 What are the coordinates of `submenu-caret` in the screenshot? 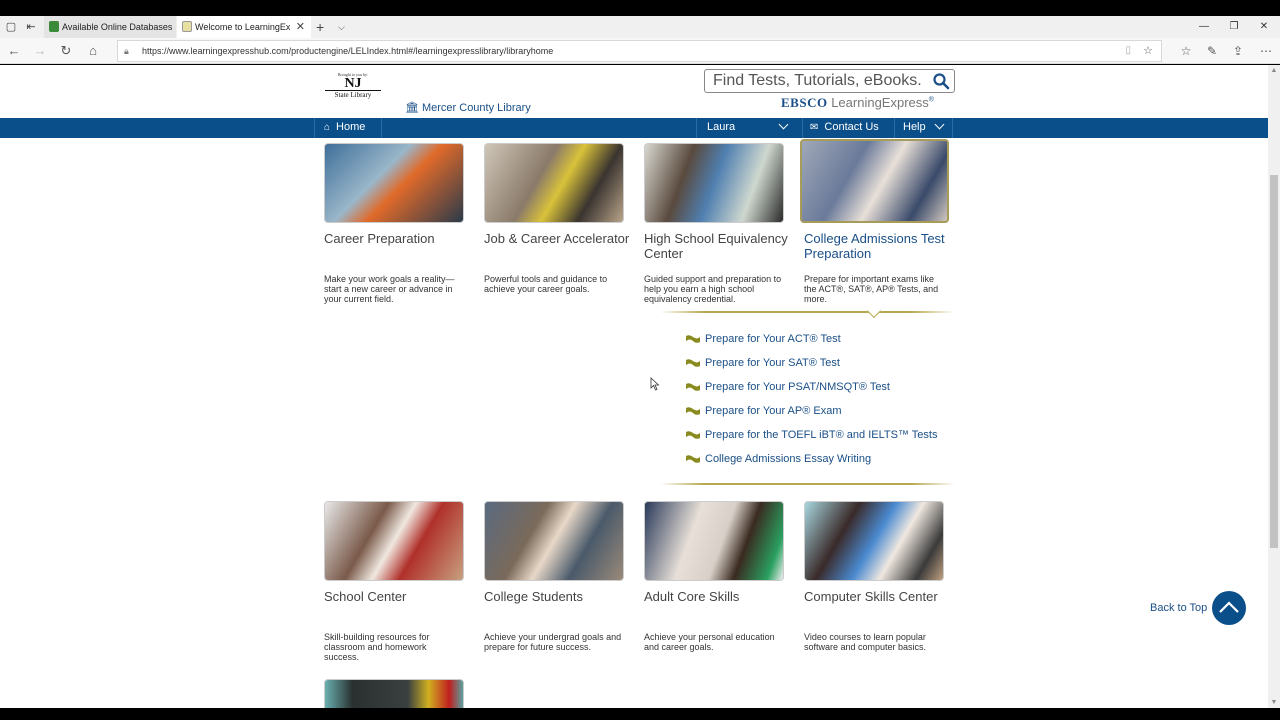 It's located at (874, 311).